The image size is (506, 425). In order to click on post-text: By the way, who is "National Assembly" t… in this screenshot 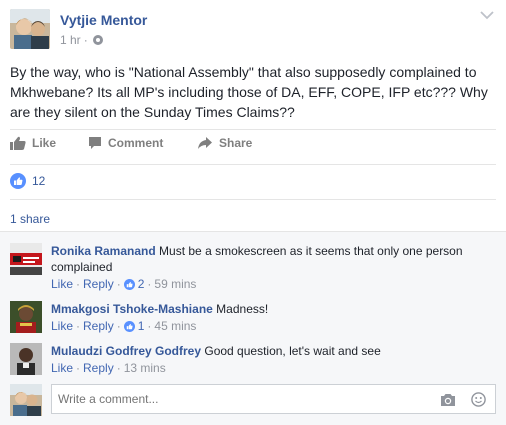, I will do `click(249, 92)`.